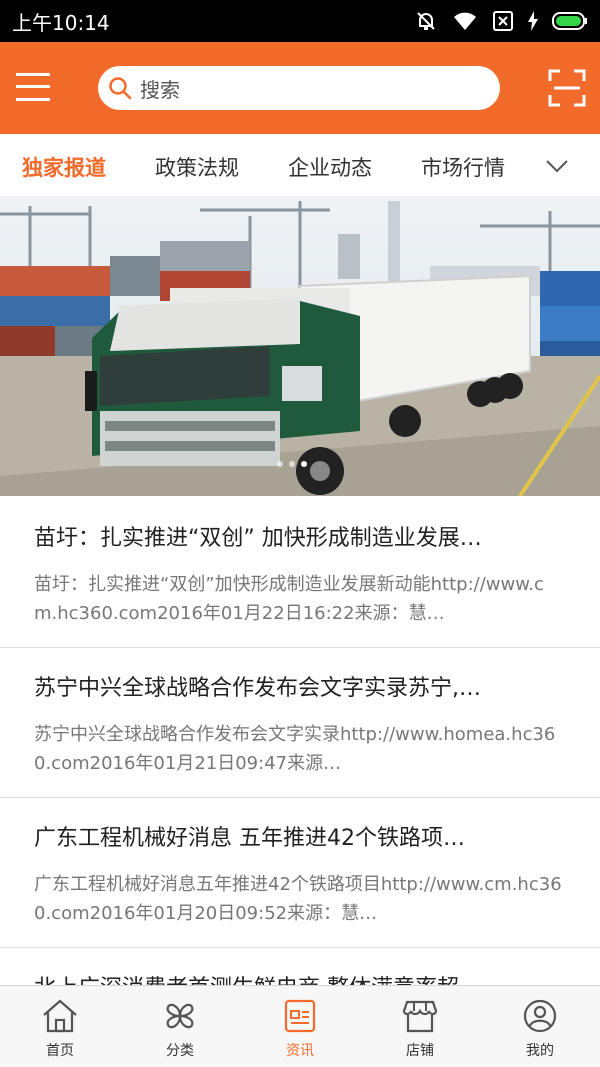 The image size is (600, 1067). I want to click on search-placeholder: 搜索, so click(160, 89).